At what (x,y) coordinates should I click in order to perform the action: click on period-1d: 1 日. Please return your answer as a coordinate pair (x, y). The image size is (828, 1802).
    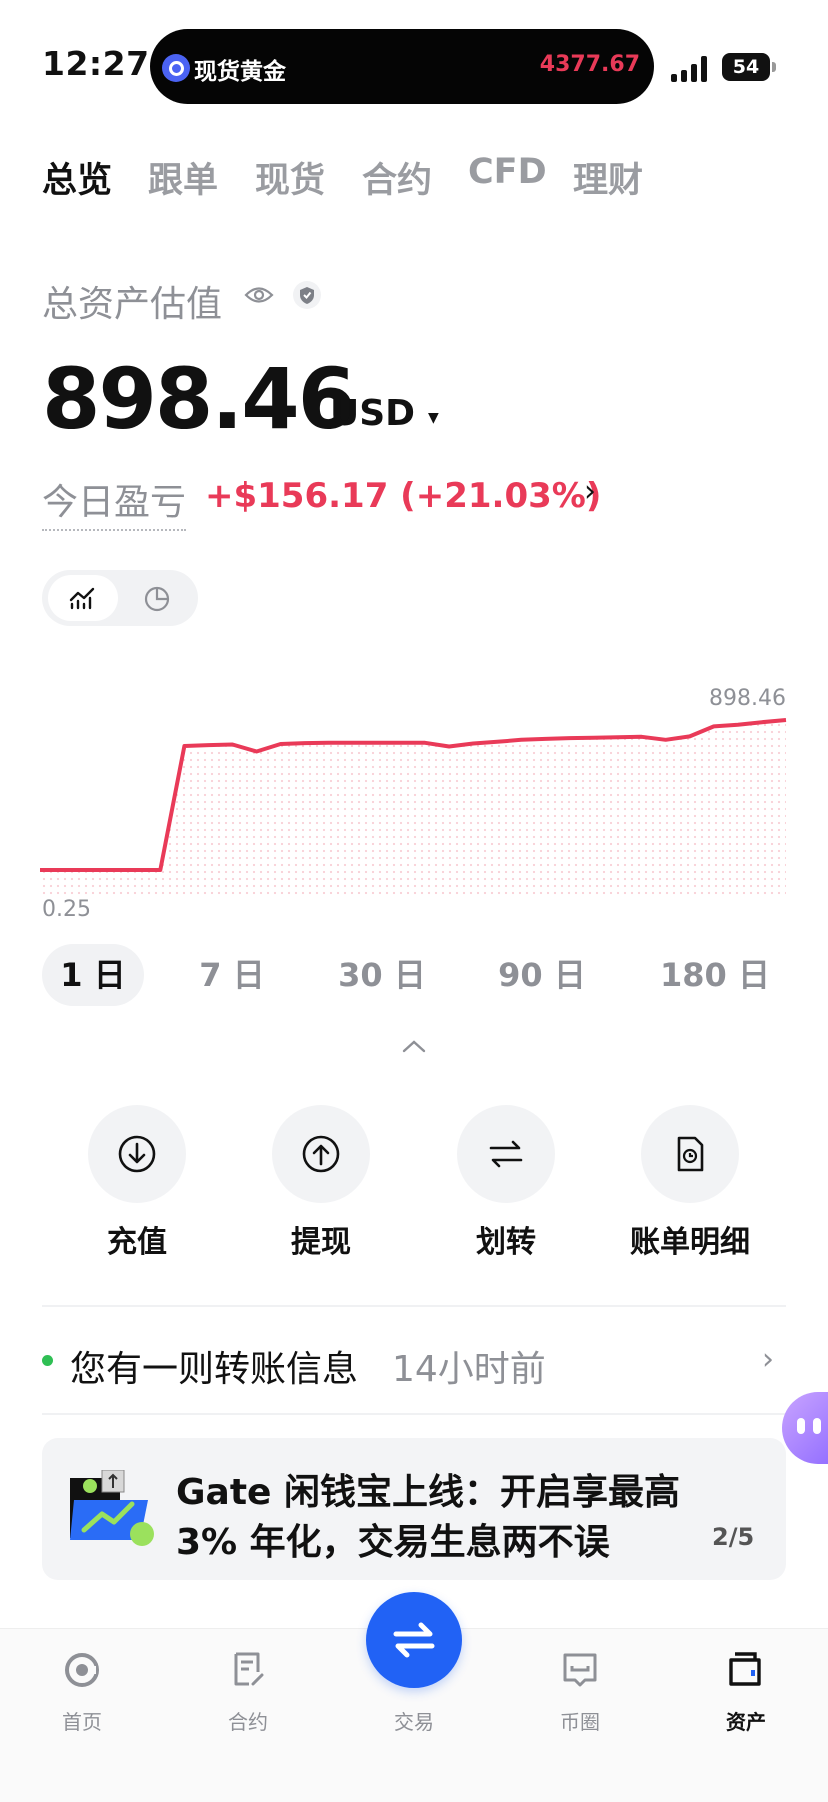
    Looking at the image, I should click on (93, 975).